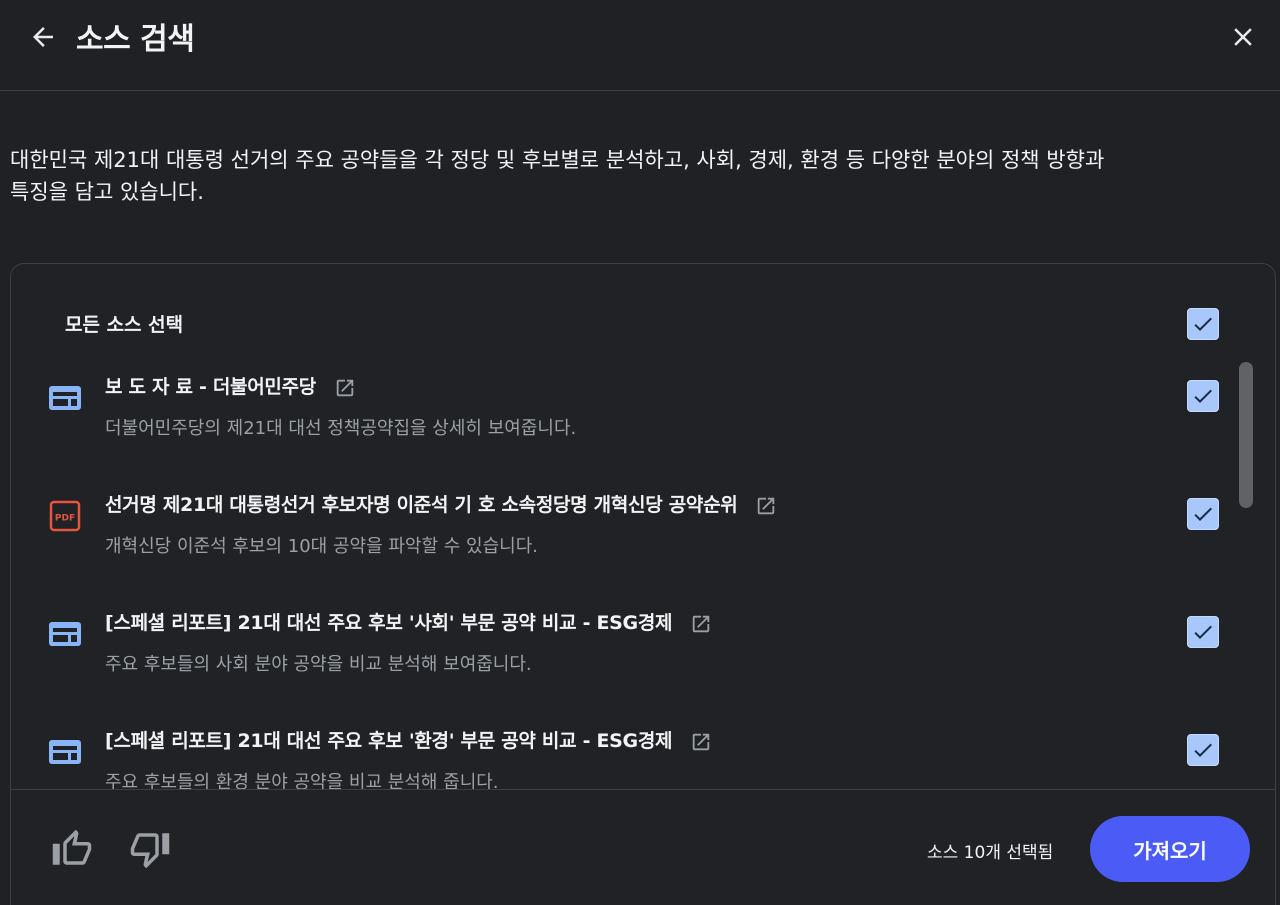 The image size is (1280, 905). I want to click on select-all-checkbox, so click(1203, 324).